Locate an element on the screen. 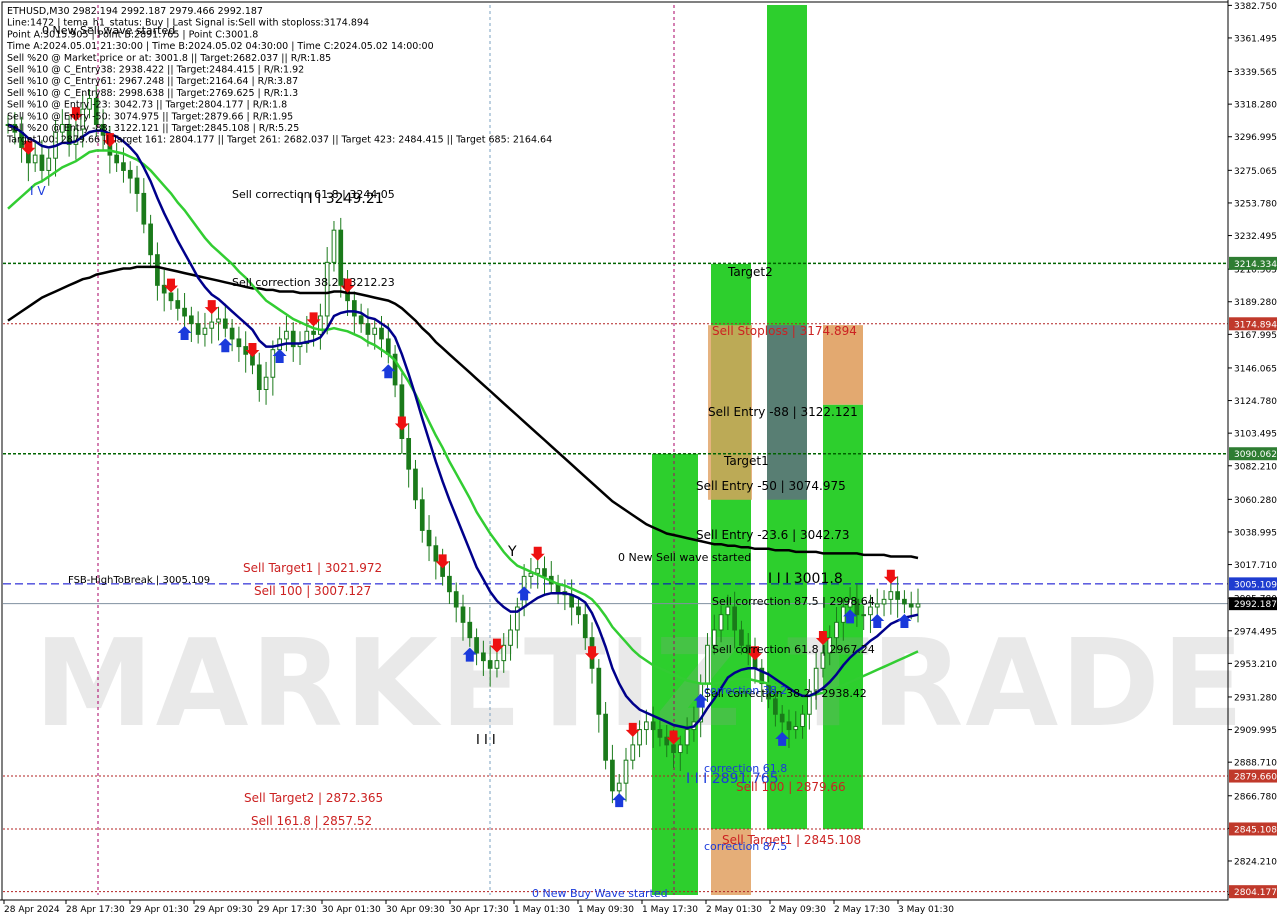 Image resolution: width=1280 pixels, height=924 pixels. price-tick-label: 3253.780 is located at coordinates (1255, 204).